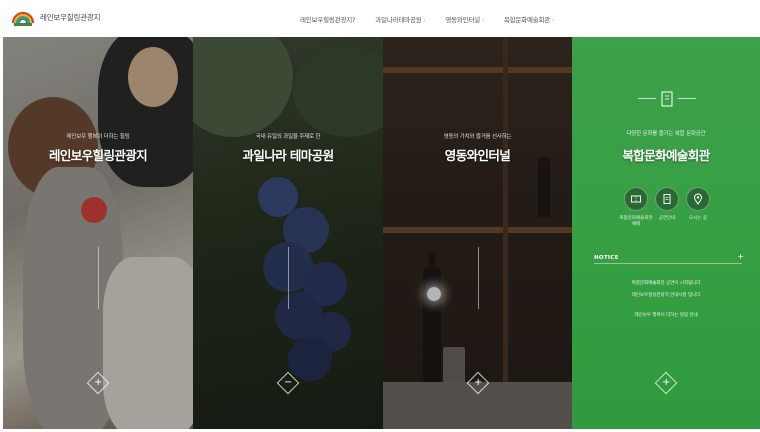  Describe the element at coordinates (477, 155) in the screenshot. I see `panel-title: 영동와인터널` at that location.